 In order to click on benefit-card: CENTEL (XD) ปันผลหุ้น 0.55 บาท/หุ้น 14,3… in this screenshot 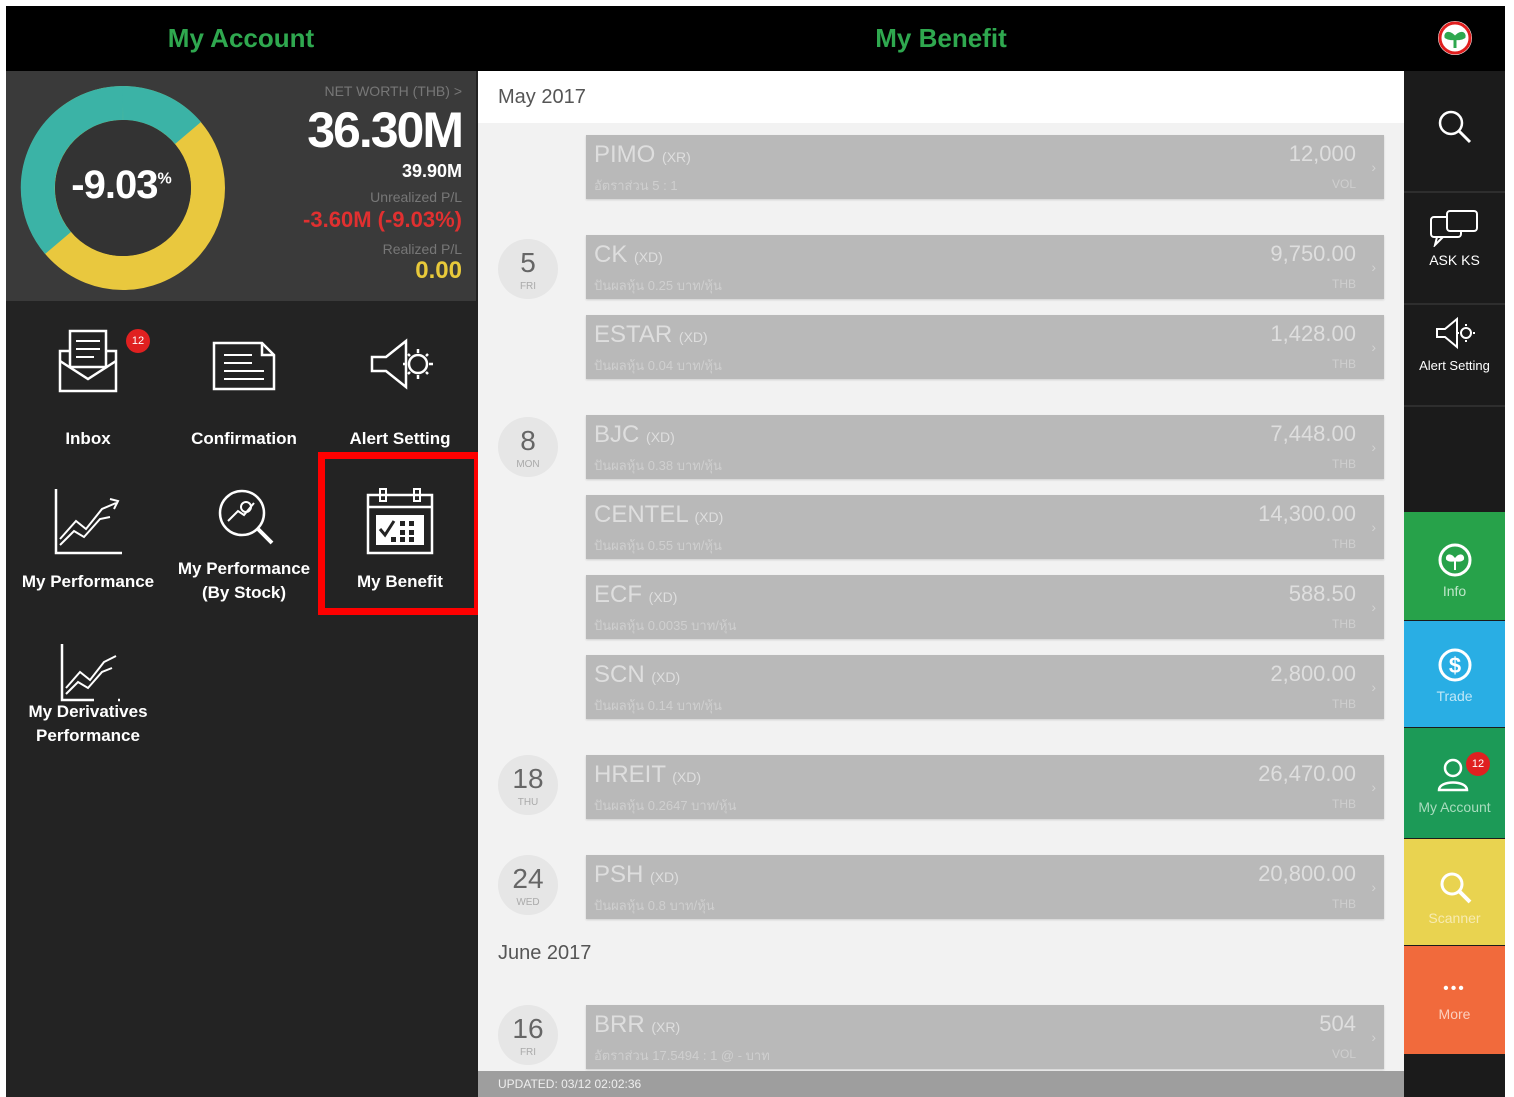, I will do `click(985, 527)`.